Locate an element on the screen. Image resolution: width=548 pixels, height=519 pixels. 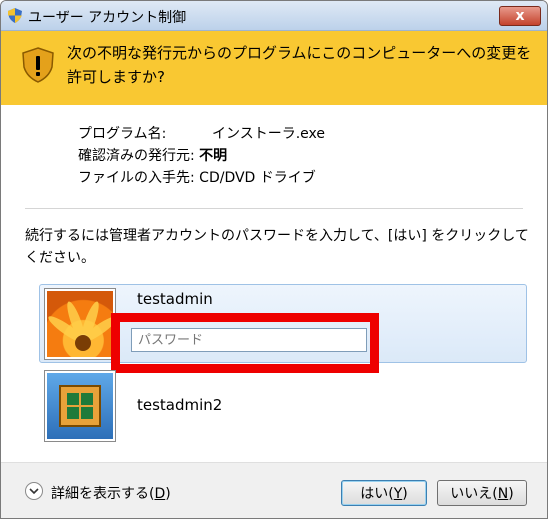
program-name-value: インストーラ.exe is located at coordinates (269, 134).